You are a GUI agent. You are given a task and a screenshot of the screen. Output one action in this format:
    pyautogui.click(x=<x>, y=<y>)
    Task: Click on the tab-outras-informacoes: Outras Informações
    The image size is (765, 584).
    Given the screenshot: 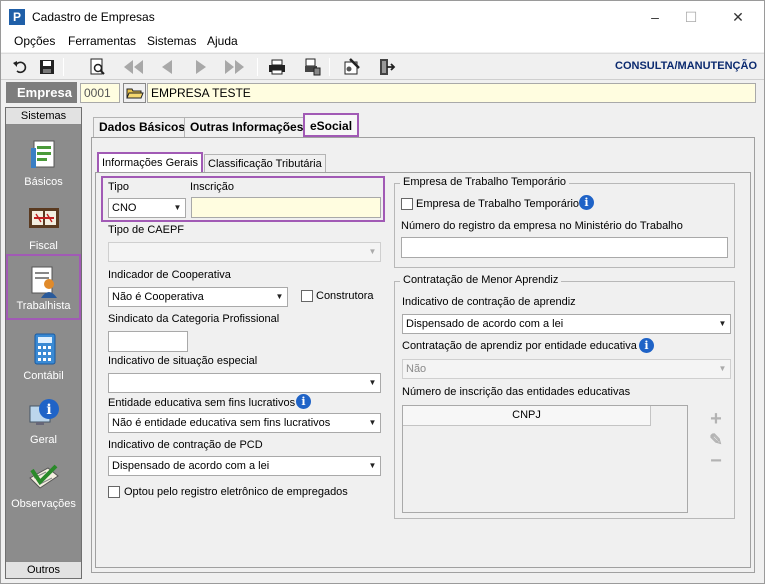 What is the action you would take?
    pyautogui.click(x=247, y=127)
    